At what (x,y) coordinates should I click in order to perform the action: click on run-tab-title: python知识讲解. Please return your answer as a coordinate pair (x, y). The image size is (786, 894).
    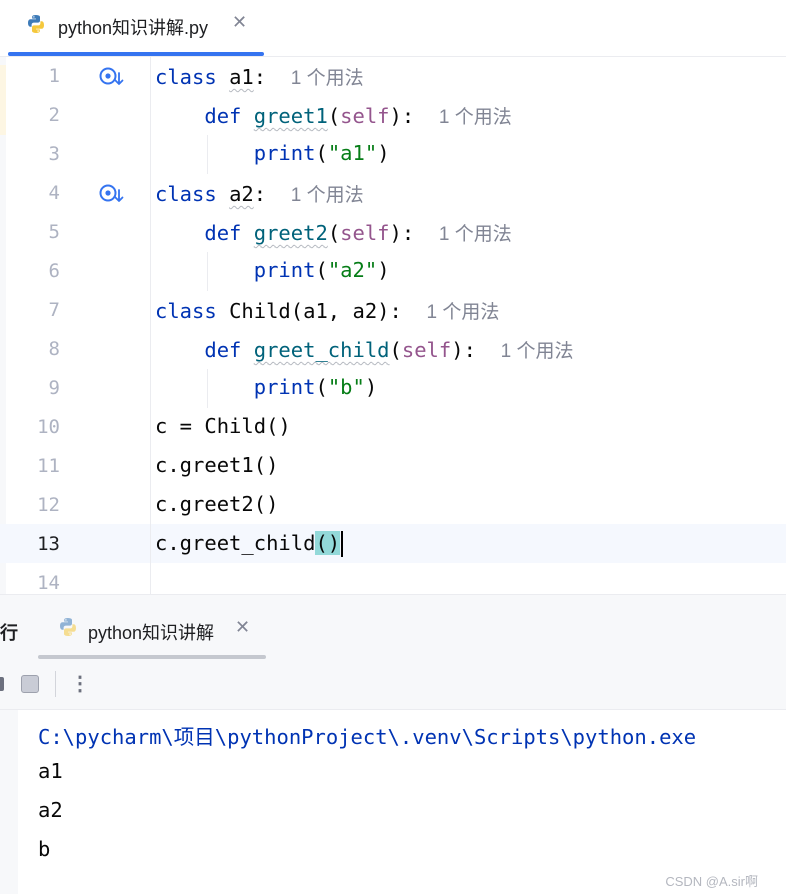
    Looking at the image, I should click on (151, 633).